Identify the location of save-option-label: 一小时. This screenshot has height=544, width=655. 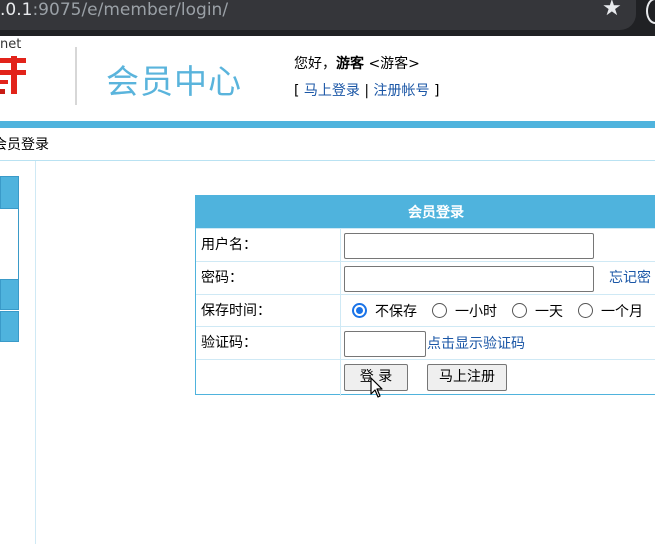
(476, 312).